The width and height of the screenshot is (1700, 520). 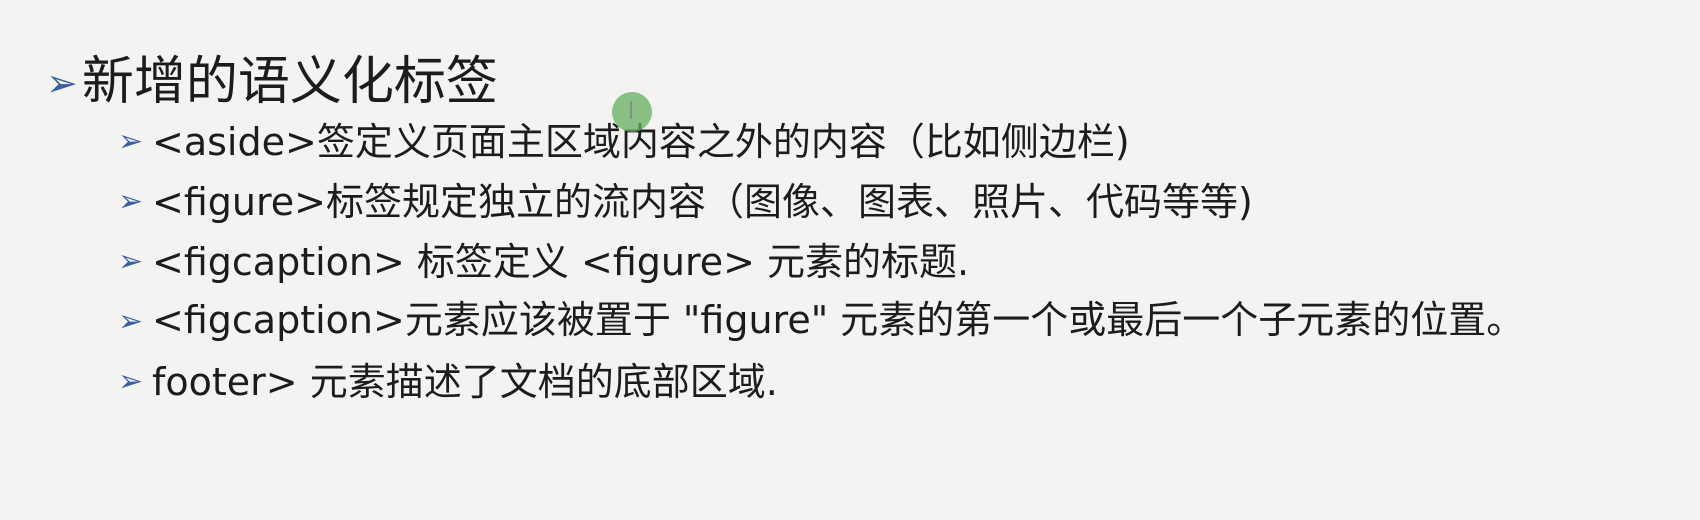 I want to click on list-item: ➢ <figcaption> 标签定义 <figure> 元素的标题., so click(x=898, y=262).